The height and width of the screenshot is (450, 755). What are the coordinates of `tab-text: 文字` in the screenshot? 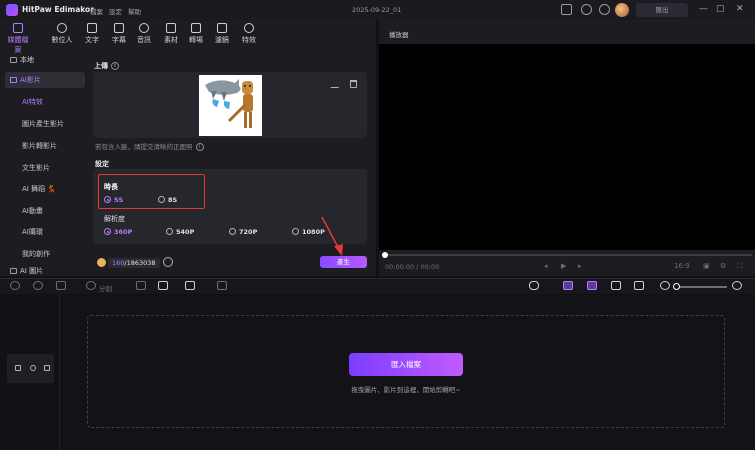 It's located at (92, 34).